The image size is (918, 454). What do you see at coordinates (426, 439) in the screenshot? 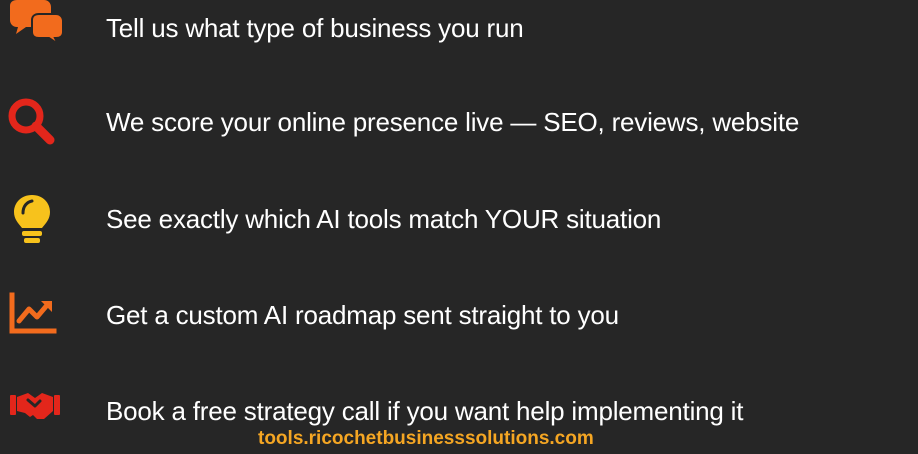
I see `website-link: tools.ricochetbusinesssolutions.com` at bounding box center [426, 439].